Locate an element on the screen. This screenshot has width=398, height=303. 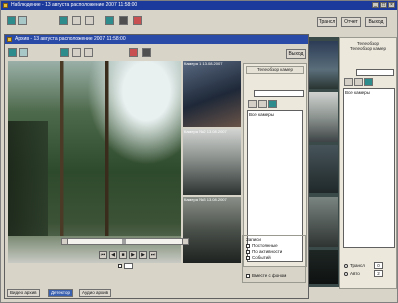
right-camera-icon is located at coordinates (368, 82).